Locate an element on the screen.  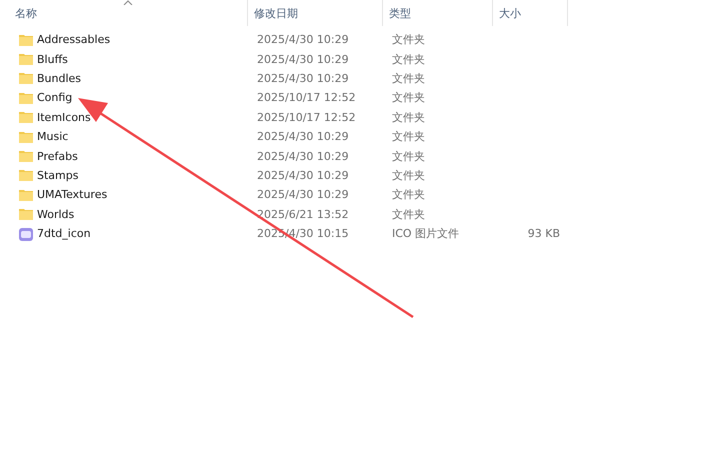
file-size: 93 KB is located at coordinates (544, 233).